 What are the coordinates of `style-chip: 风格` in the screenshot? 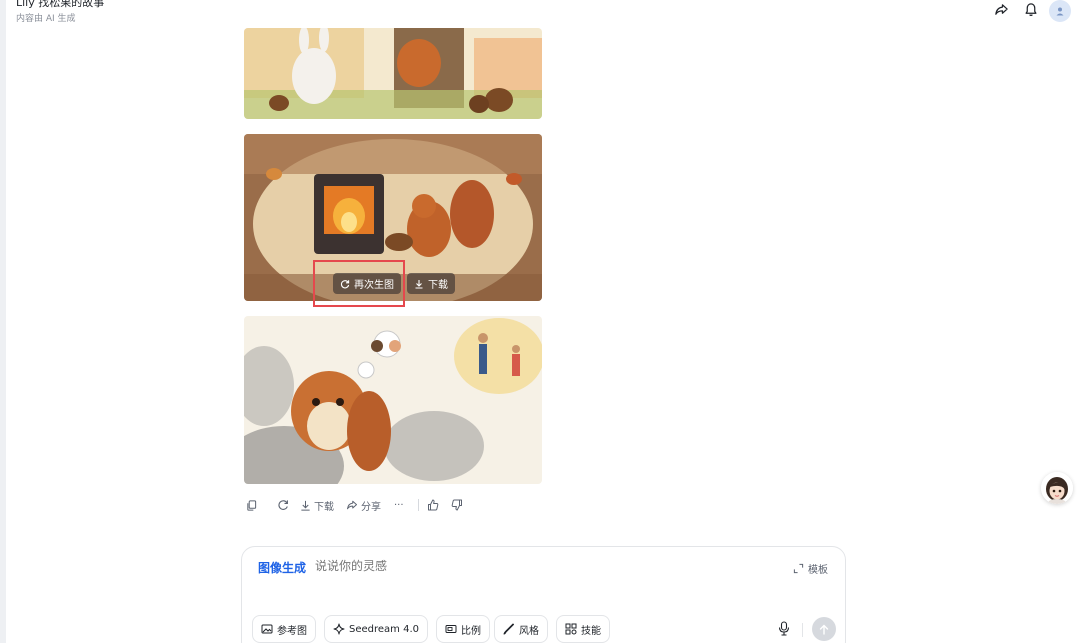 It's located at (521, 629).